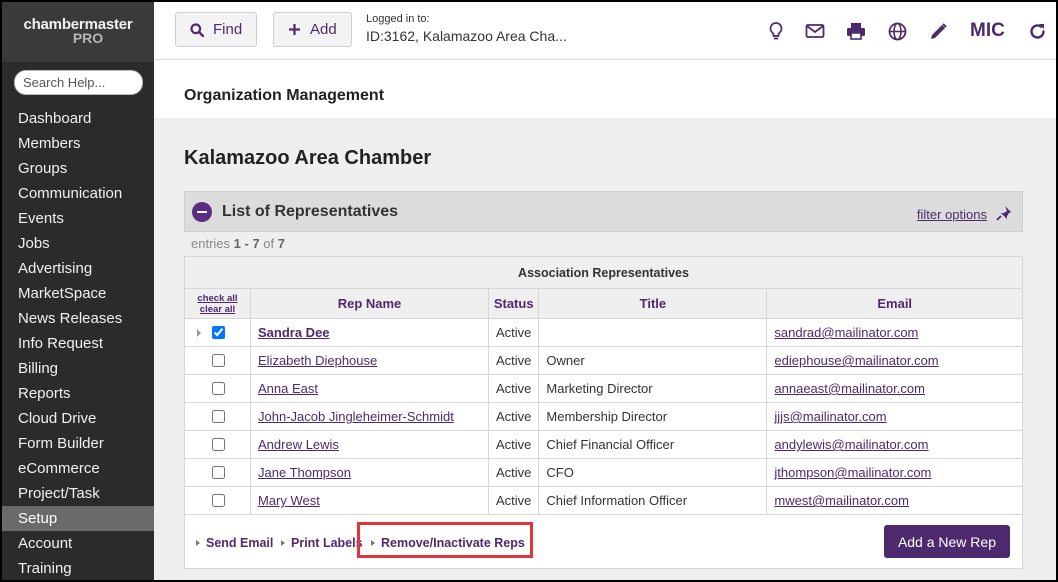 Image resolution: width=1058 pixels, height=582 pixels. What do you see at coordinates (952, 214) in the screenshot?
I see `filter-options-link: filter options` at bounding box center [952, 214].